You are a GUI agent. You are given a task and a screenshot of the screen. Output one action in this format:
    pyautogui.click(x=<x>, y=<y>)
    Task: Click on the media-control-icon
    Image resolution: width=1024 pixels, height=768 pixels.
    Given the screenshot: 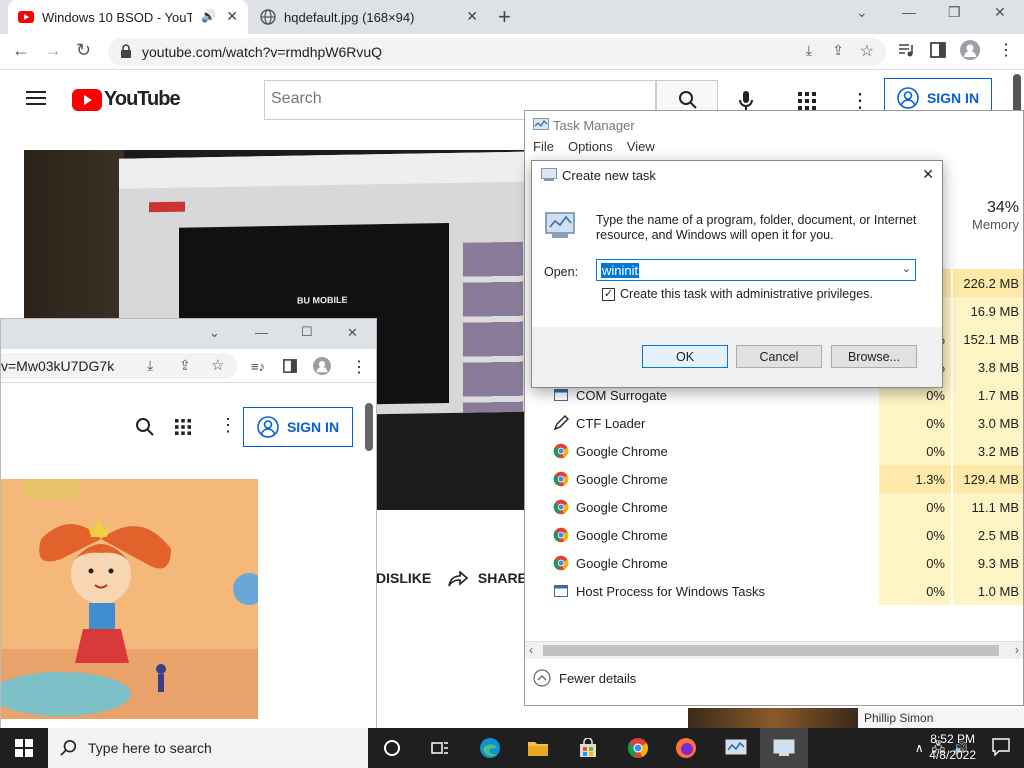 What is the action you would take?
    pyautogui.click(x=906, y=50)
    